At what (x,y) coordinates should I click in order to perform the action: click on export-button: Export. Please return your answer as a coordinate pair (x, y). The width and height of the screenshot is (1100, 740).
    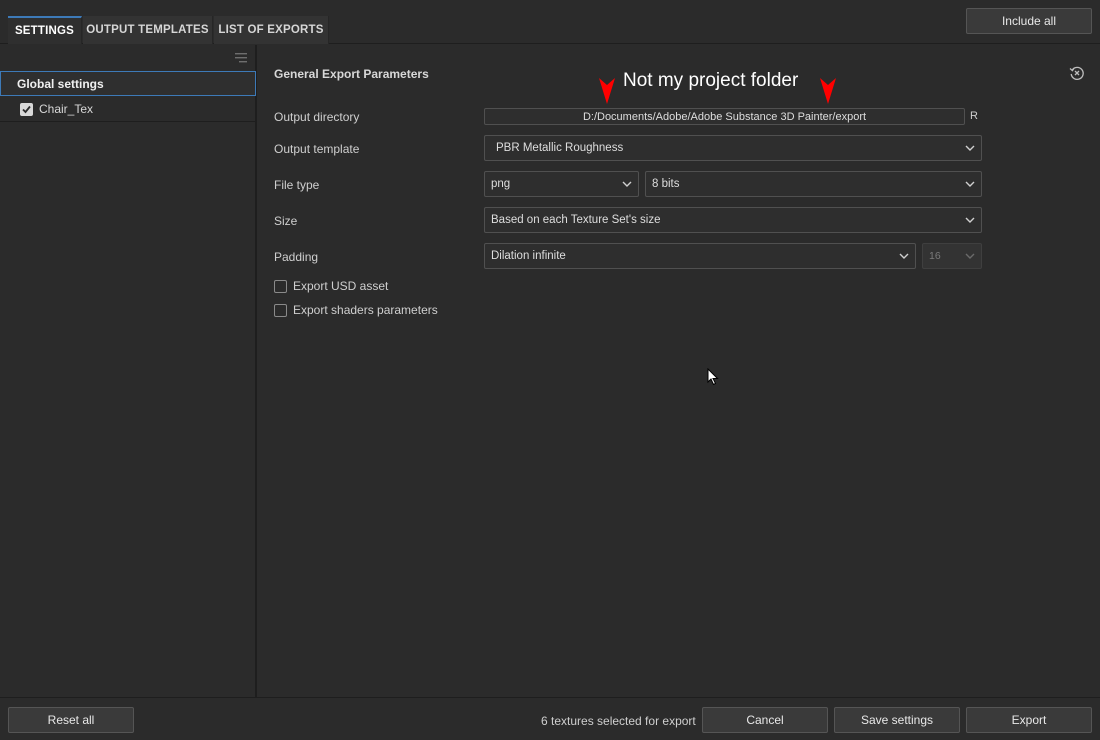
    Looking at the image, I should click on (1029, 720).